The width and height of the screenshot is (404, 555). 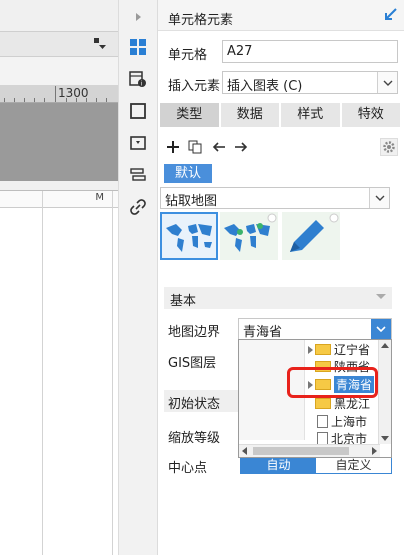 I want to click on column-label: M, so click(x=99, y=197).